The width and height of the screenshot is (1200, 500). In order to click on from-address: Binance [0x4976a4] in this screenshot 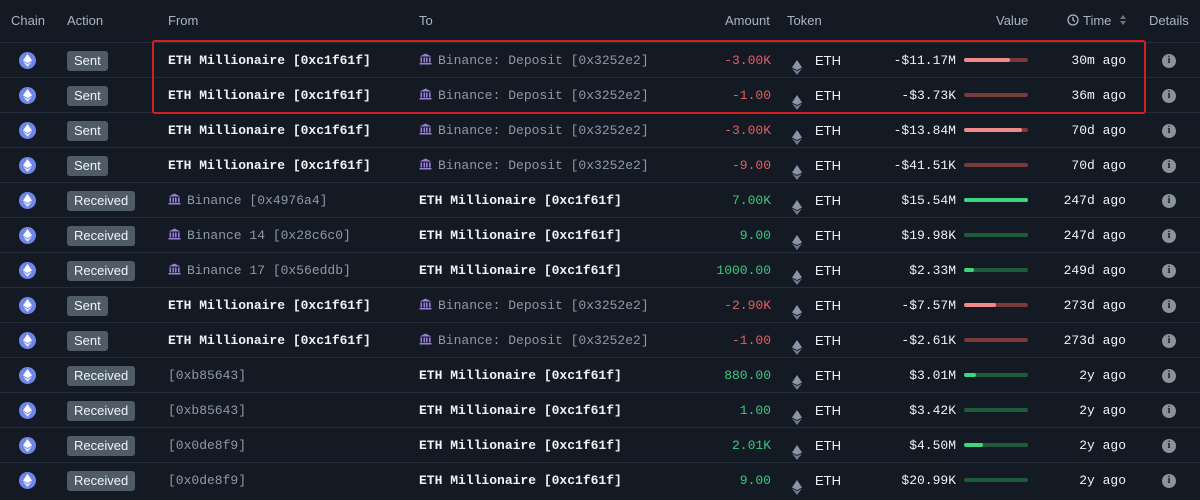, I will do `click(247, 200)`.